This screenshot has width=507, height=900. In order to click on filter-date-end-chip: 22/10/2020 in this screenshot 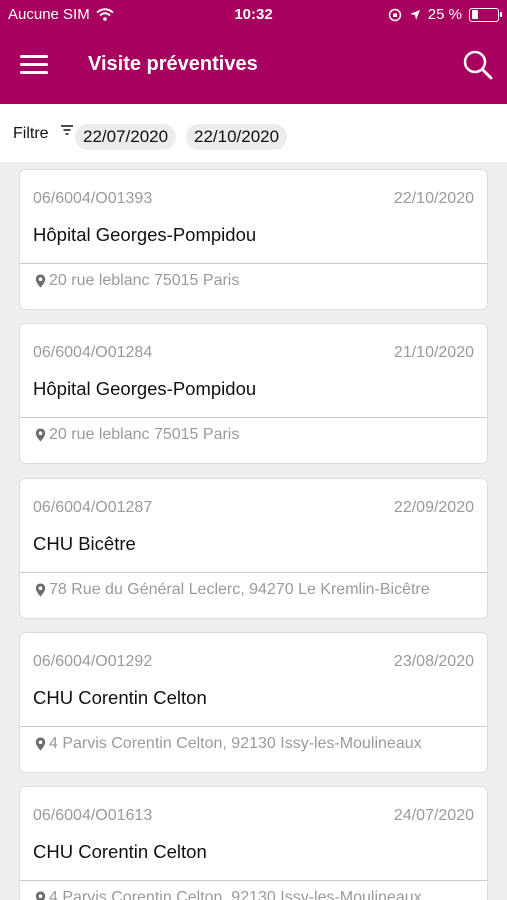, I will do `click(237, 137)`.